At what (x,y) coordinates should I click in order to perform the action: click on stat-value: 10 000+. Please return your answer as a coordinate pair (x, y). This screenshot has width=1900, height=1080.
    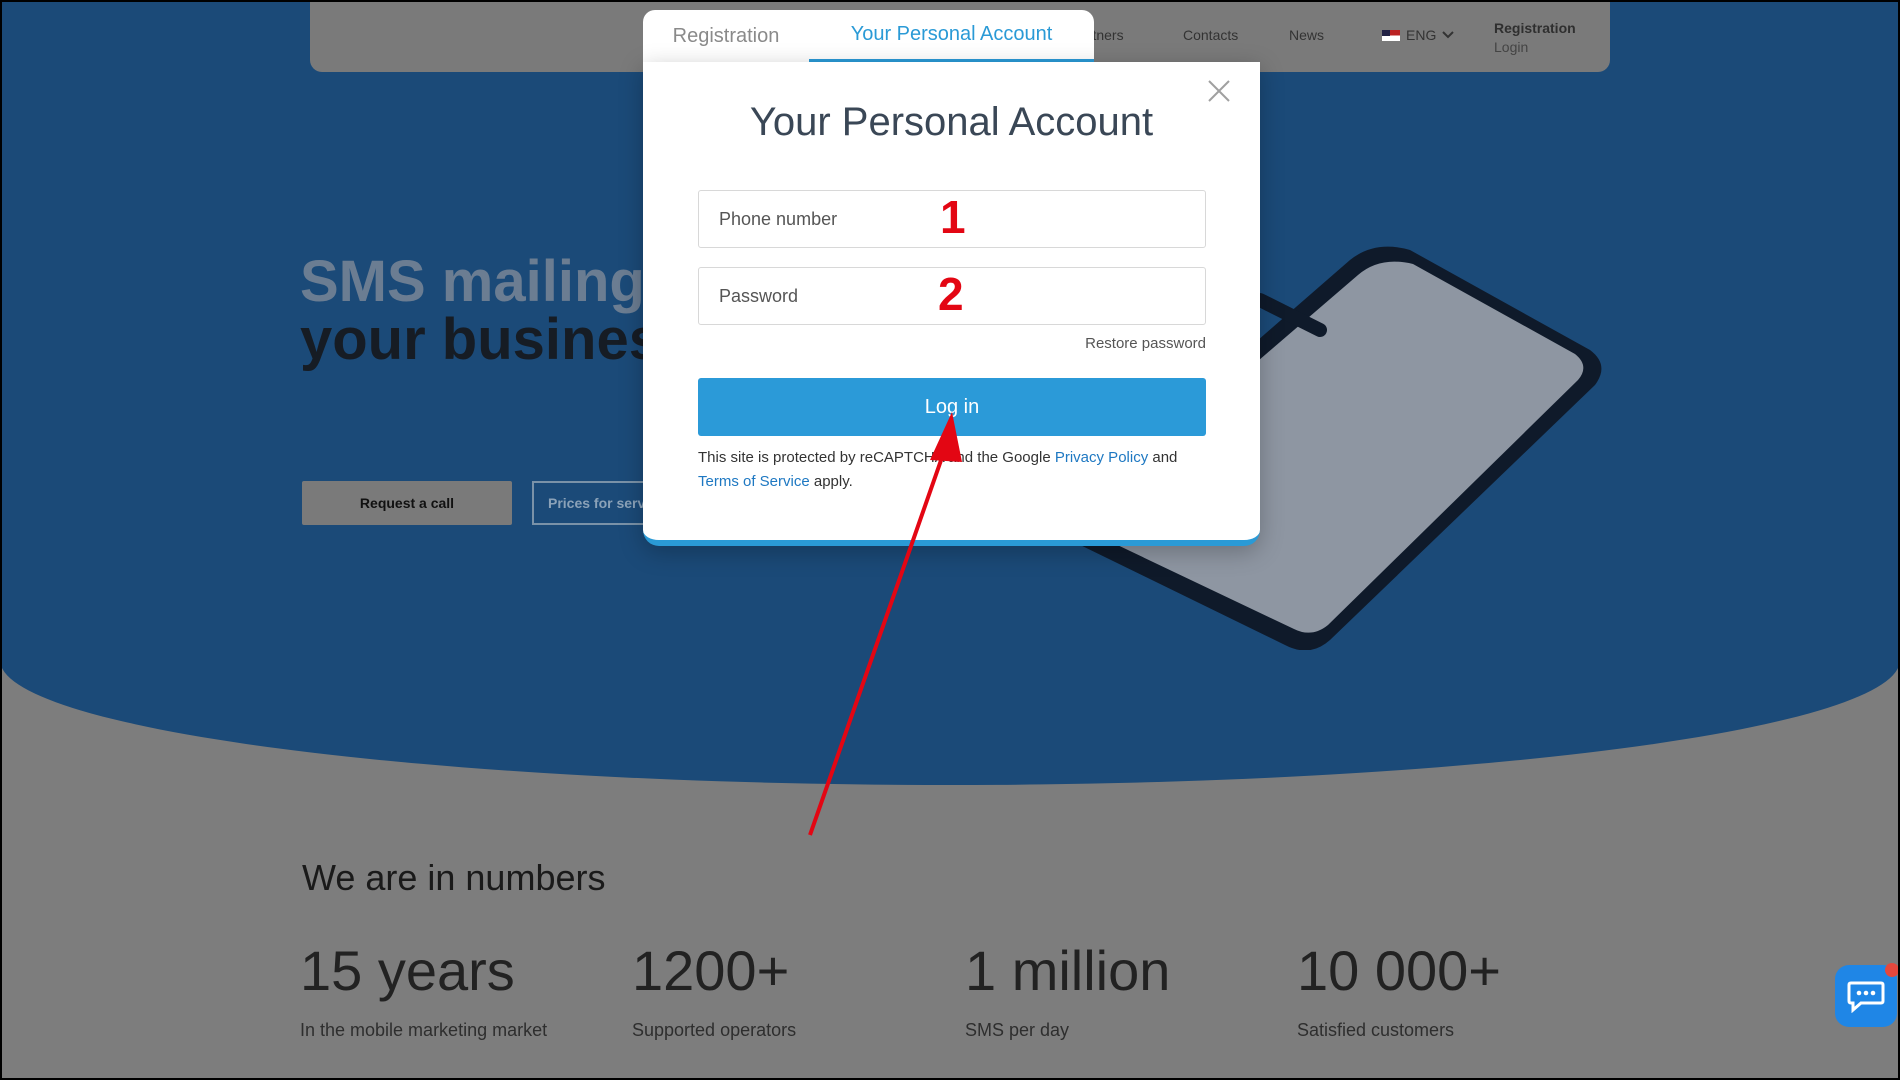
    Looking at the image, I should click on (1399, 970).